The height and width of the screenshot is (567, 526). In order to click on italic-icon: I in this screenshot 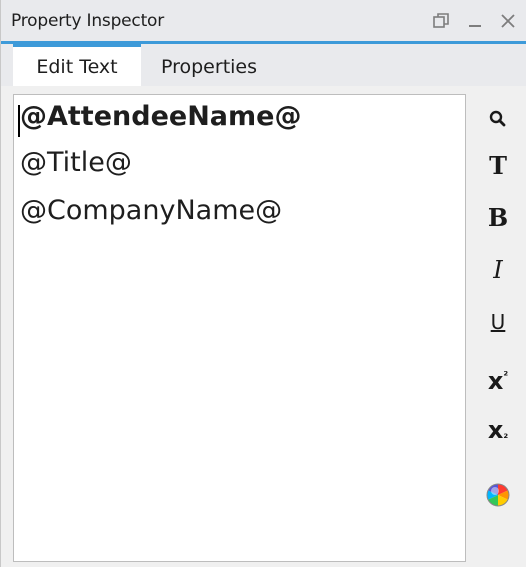, I will do `click(498, 270)`.